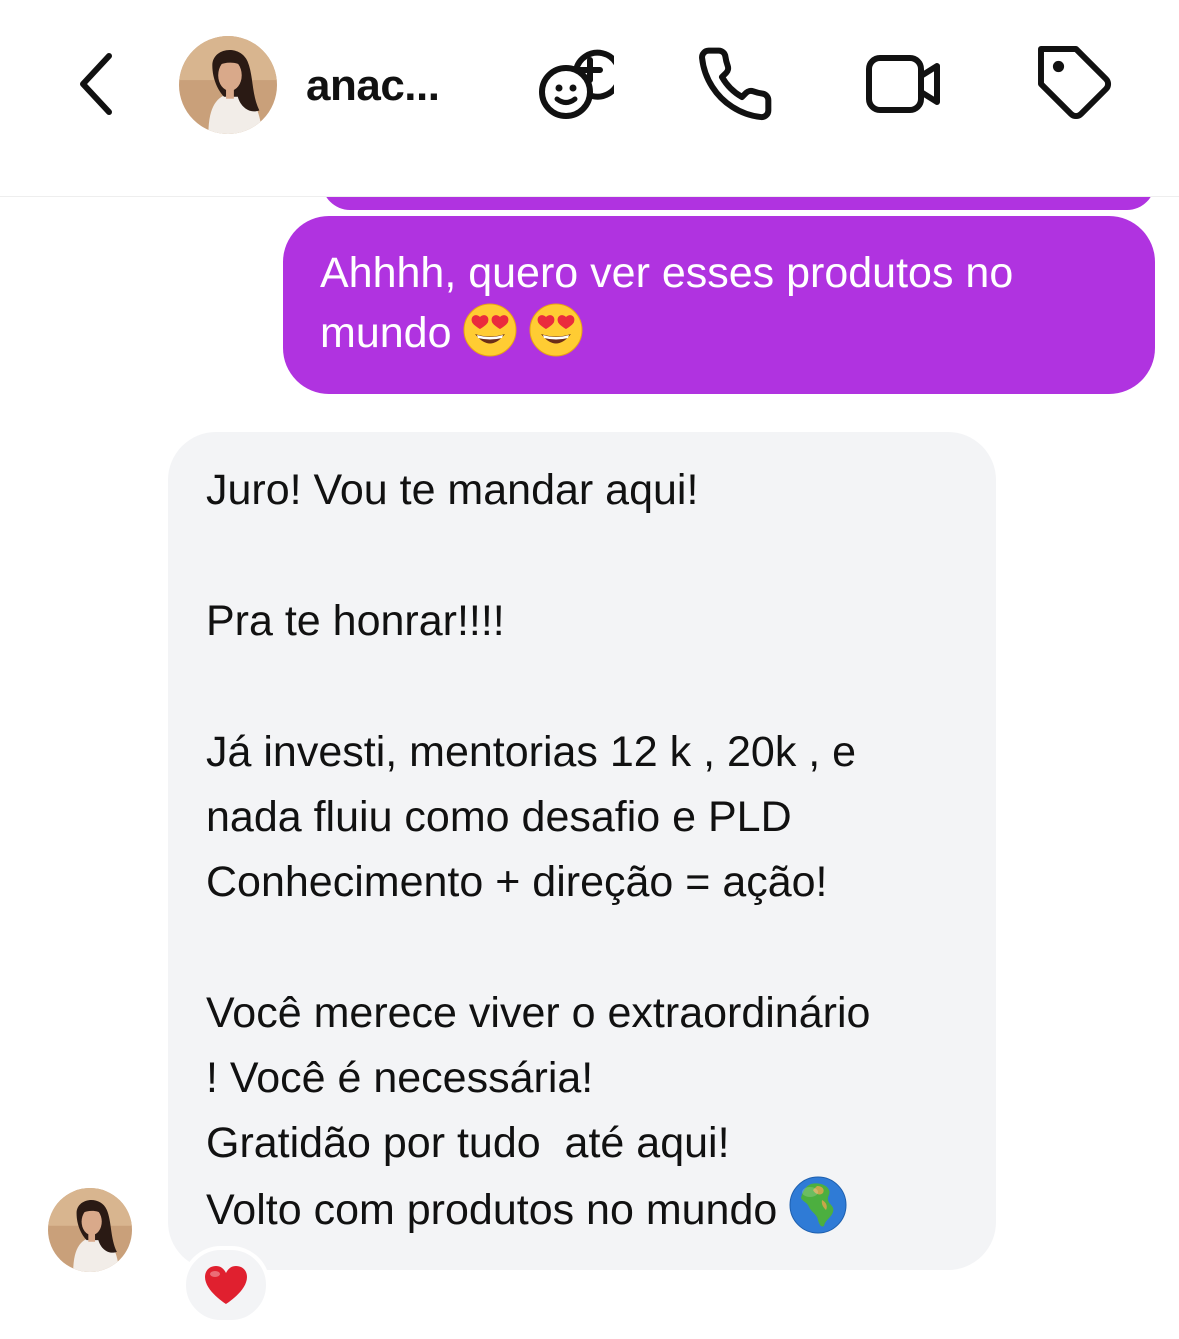 The image size is (1179, 1339). I want to click on add-member-button, so click(574, 84).